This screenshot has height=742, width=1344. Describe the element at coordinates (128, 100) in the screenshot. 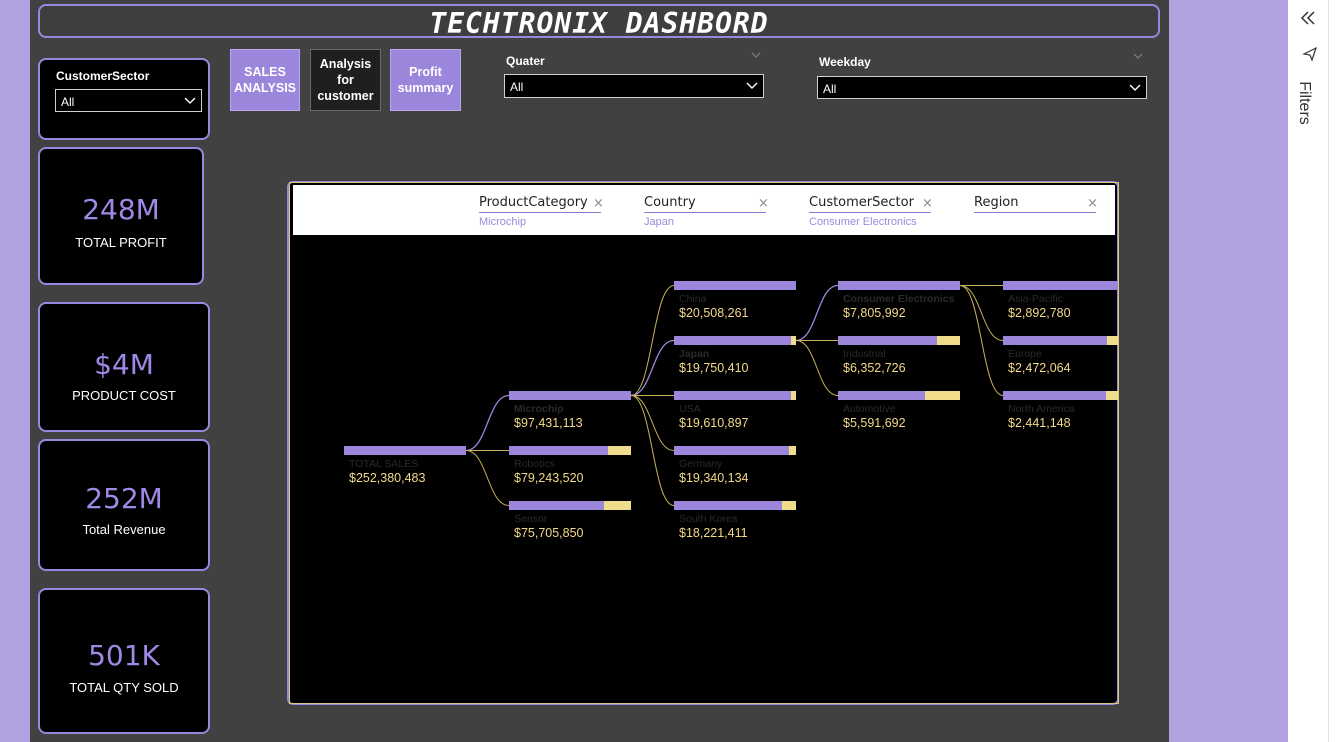

I see `customer-sector-dropdown: All` at that location.